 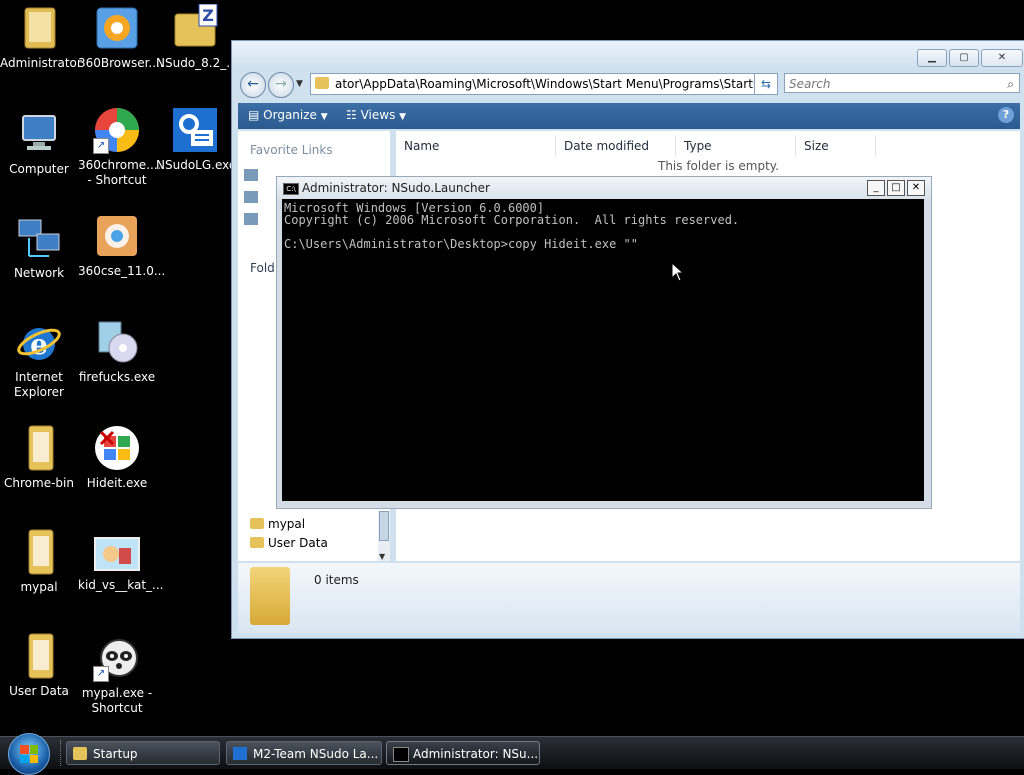 I want to click on network-icon, so click(x=39, y=238).